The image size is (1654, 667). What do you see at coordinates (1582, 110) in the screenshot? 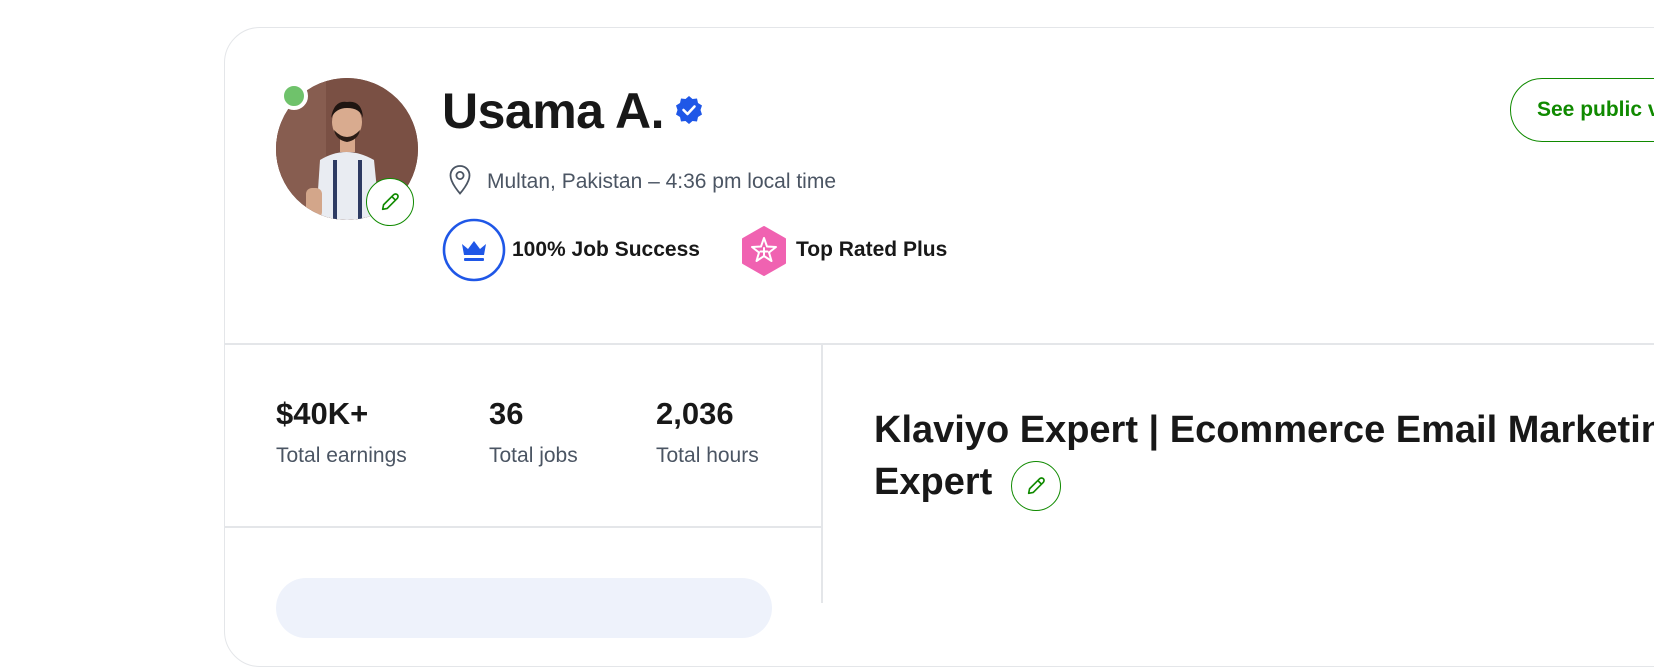
I see `see-public-view-button: See public view` at bounding box center [1582, 110].